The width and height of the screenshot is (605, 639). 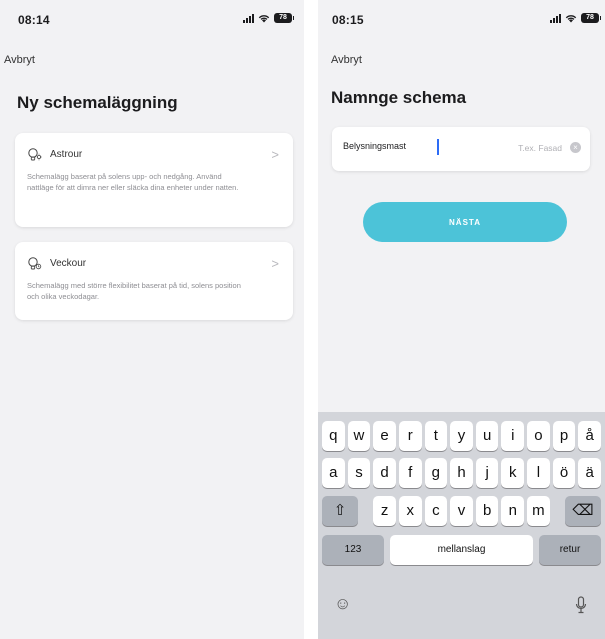 I want to click on key-k: k, so click(x=513, y=473).